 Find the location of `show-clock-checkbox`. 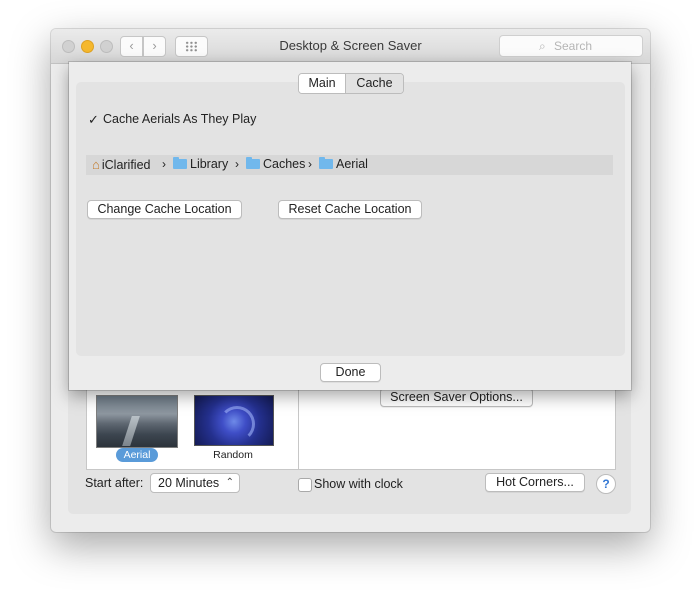

show-clock-checkbox is located at coordinates (305, 485).